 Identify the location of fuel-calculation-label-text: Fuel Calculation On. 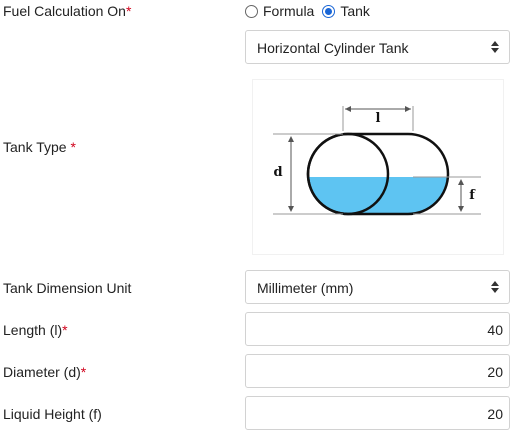
(64, 11).